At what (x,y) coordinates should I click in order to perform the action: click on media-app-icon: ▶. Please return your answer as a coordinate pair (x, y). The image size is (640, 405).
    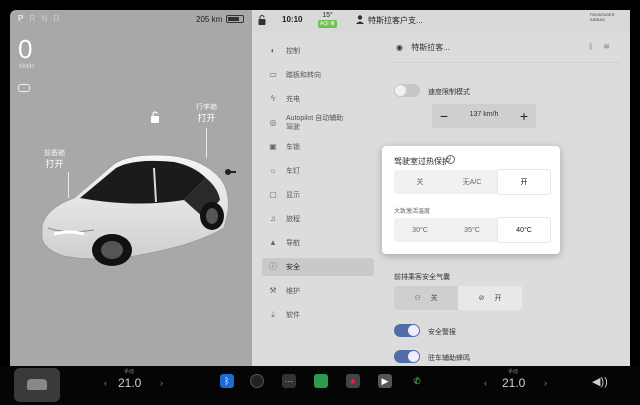
    Looking at the image, I should click on (385, 381).